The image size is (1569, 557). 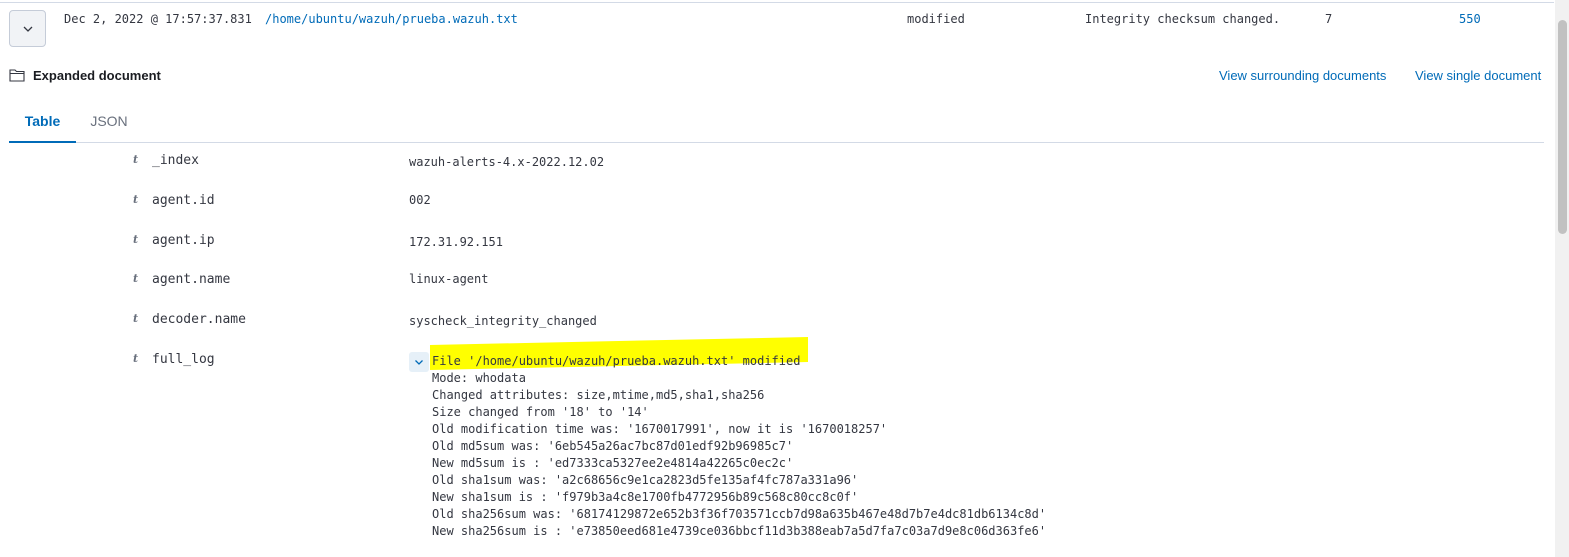 What do you see at coordinates (1183, 19) in the screenshot?
I see `row-description: Integrity checksum changed.` at bounding box center [1183, 19].